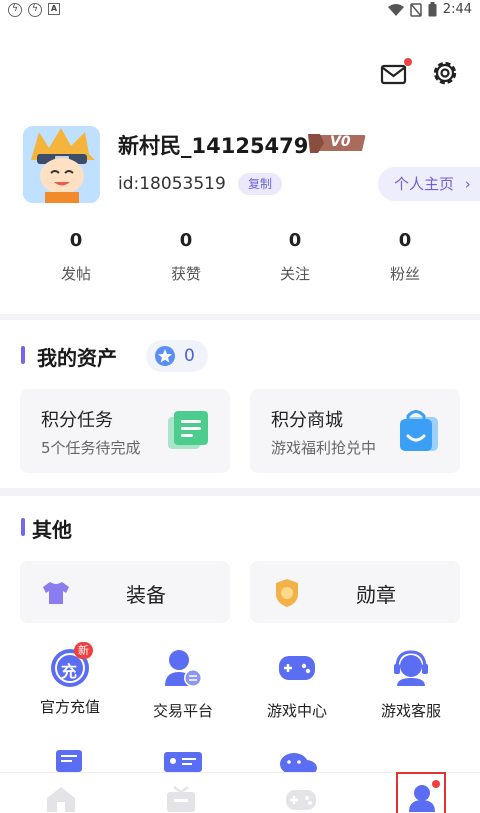  Describe the element at coordinates (240, 11) in the screenshot. I see `status-bar: ϟ ϟ A 2:44` at that location.